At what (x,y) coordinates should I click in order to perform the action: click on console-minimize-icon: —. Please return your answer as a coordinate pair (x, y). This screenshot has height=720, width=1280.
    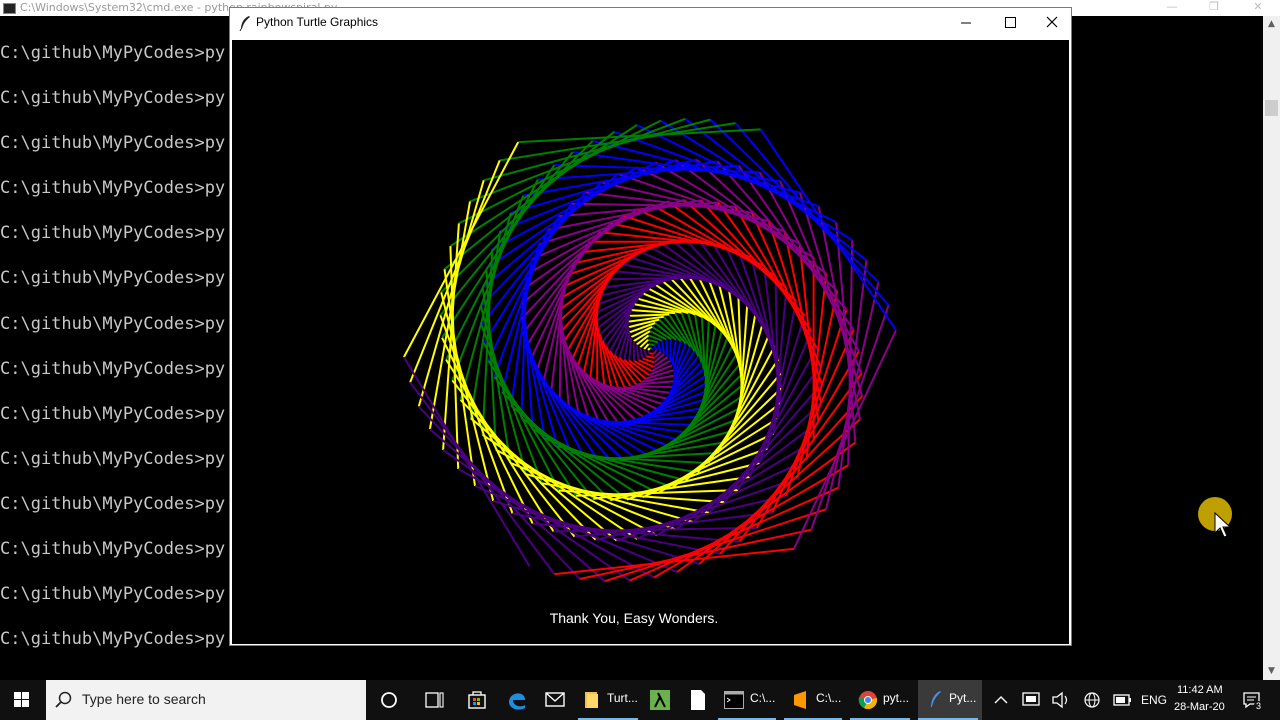
    Looking at the image, I should click on (1172, 8).